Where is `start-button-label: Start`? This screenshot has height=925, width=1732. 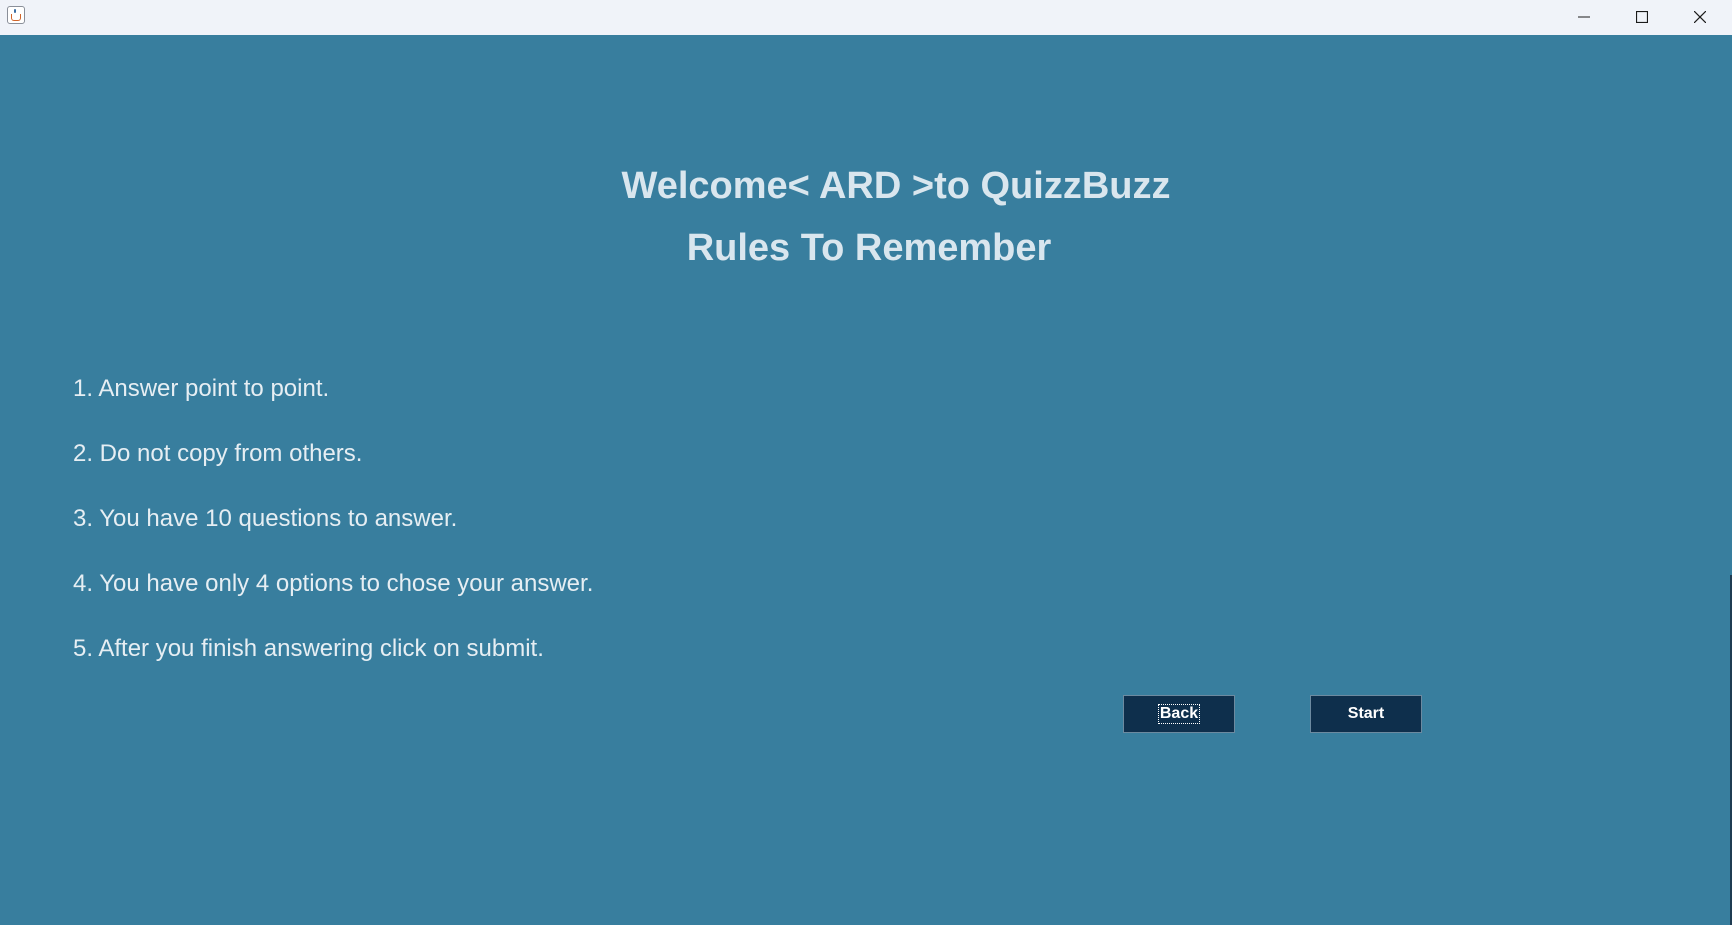
start-button-label: Start is located at coordinates (1366, 713).